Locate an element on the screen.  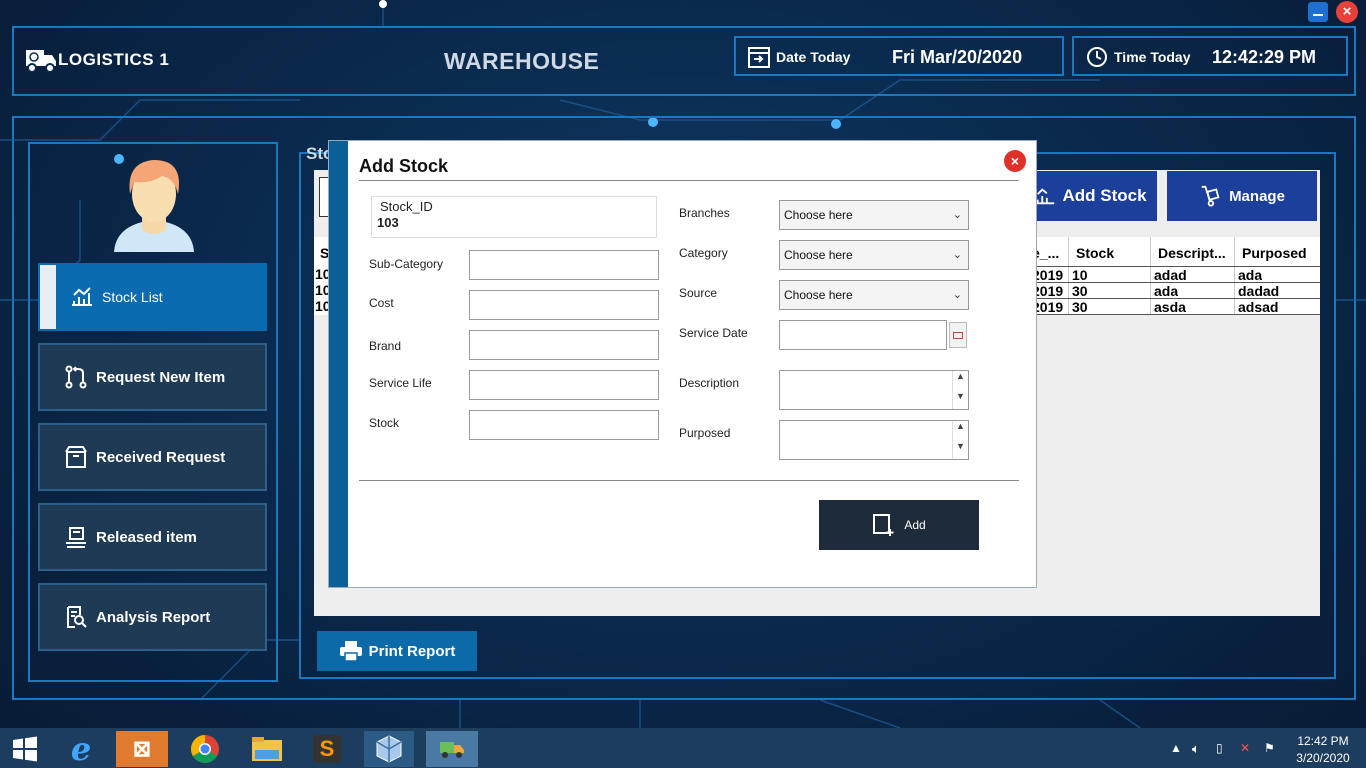
service-date-input is located at coordinates (863, 335).